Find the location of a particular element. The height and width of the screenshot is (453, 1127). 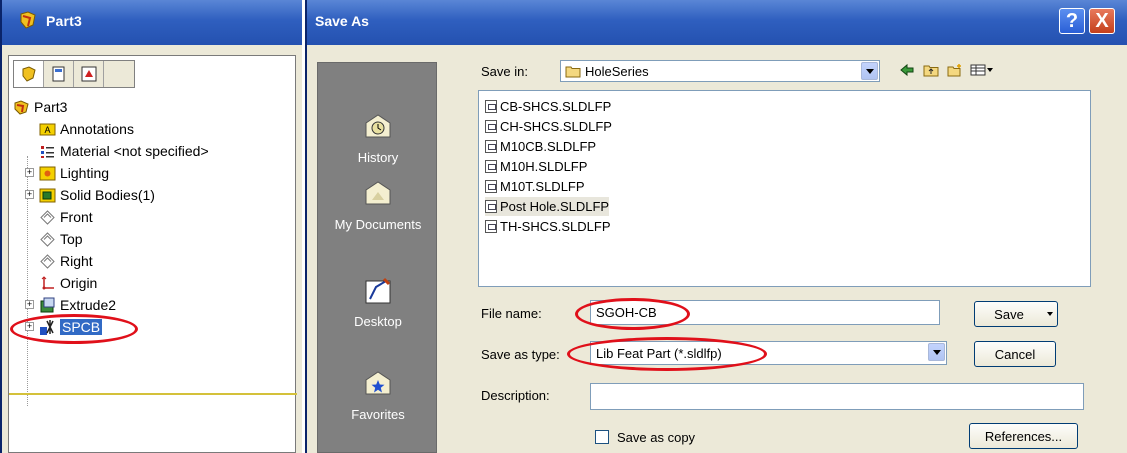

cancel-button: Cancel is located at coordinates (1015, 354).